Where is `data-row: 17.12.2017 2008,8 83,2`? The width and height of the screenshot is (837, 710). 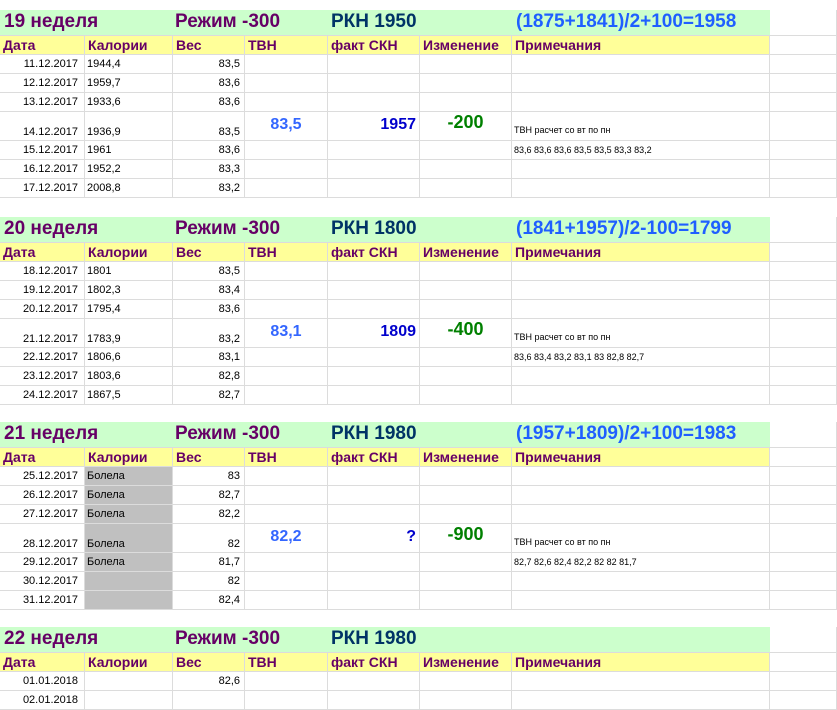 data-row: 17.12.2017 2008,8 83,2 is located at coordinates (418, 188).